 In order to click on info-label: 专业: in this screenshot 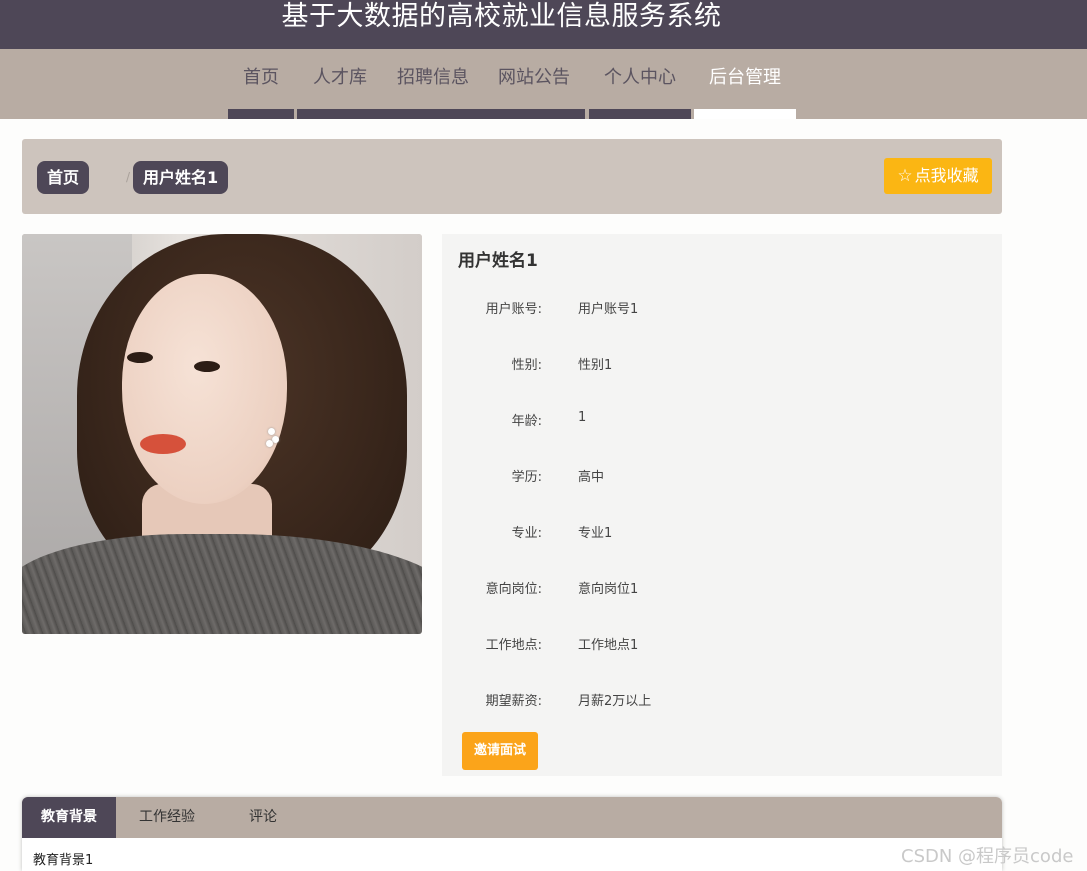, I will do `click(526, 533)`.